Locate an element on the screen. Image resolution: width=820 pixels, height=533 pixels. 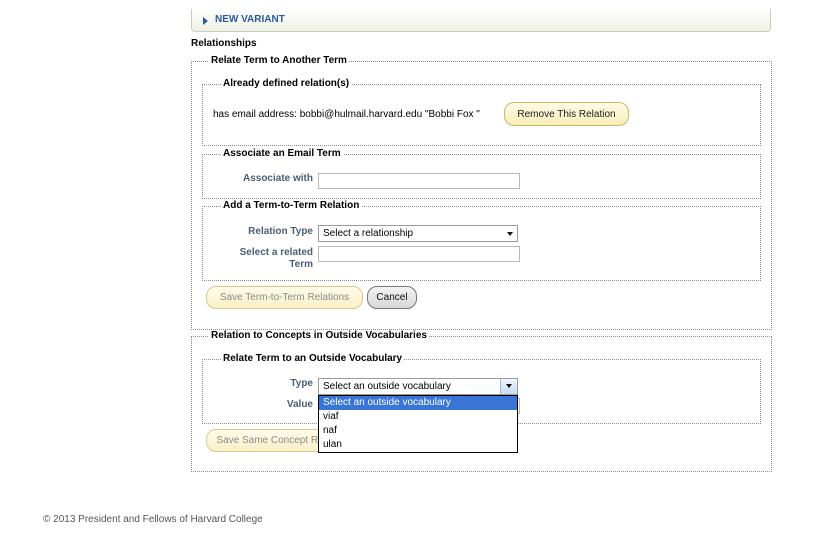
relate-term-legend: Relate Term to Another Term is located at coordinates (279, 61).